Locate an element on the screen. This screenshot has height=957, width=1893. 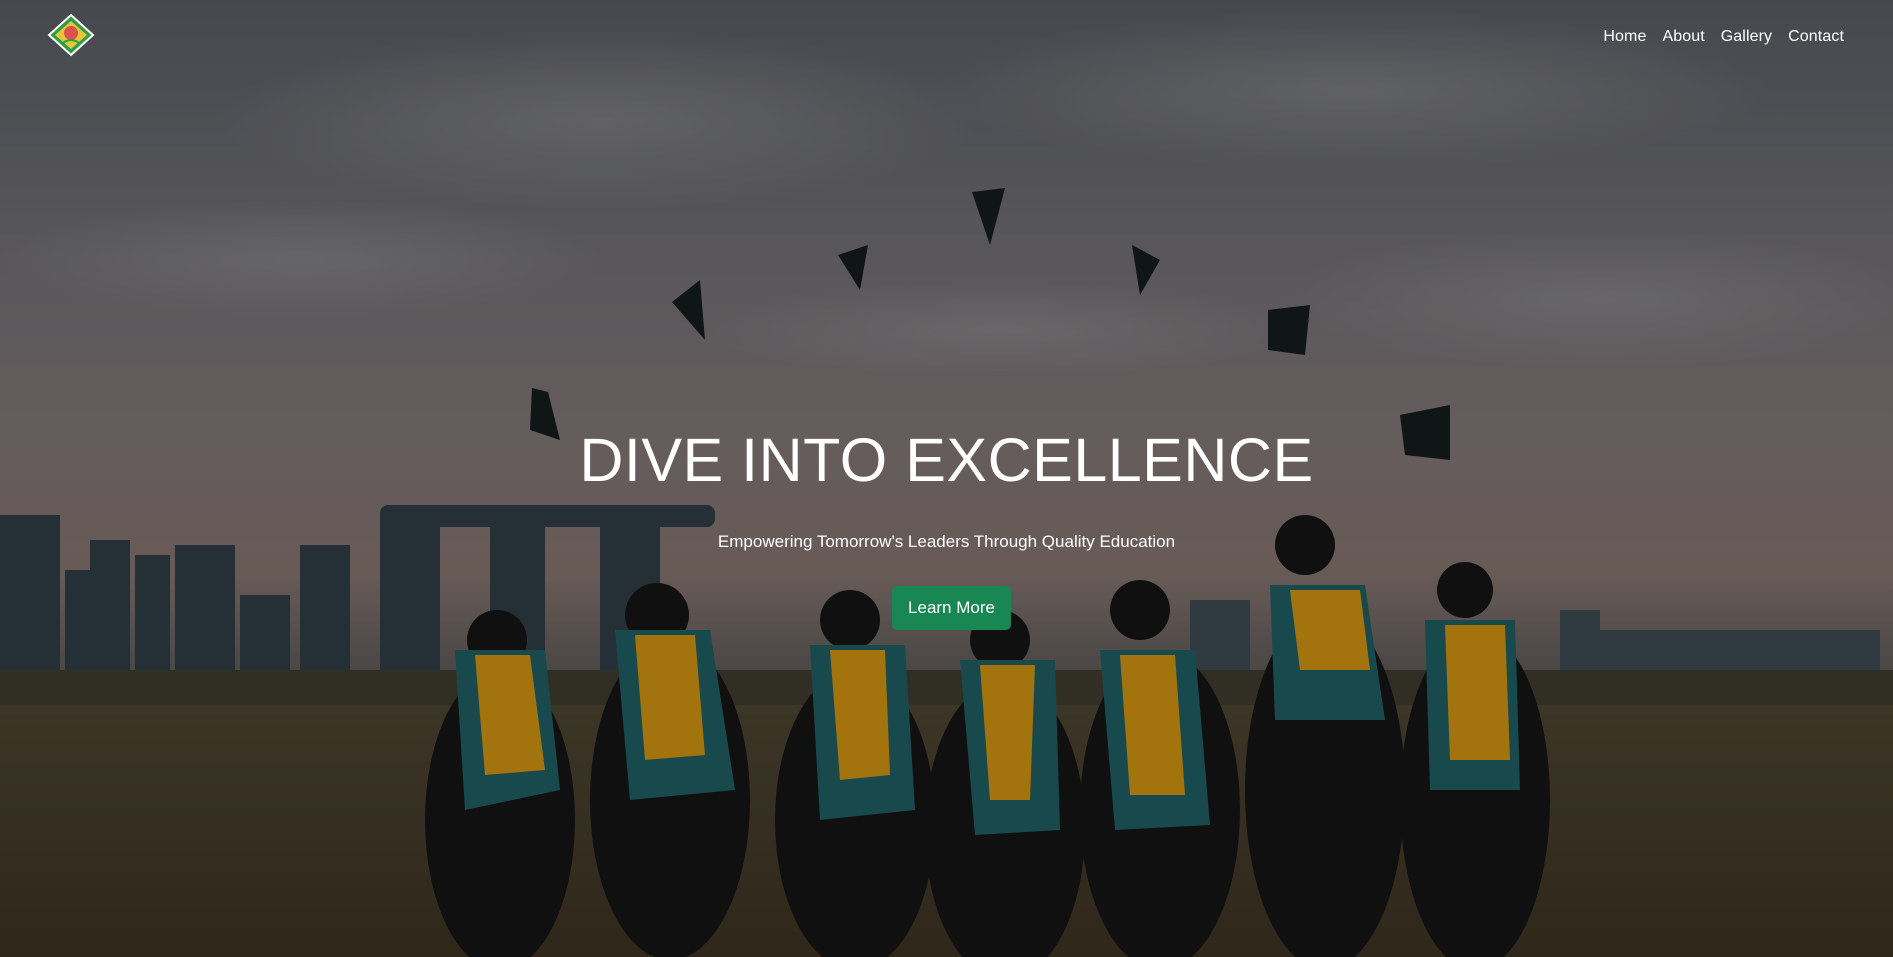
nav-links: Home About Gallery Contact is located at coordinates (1723, 37).